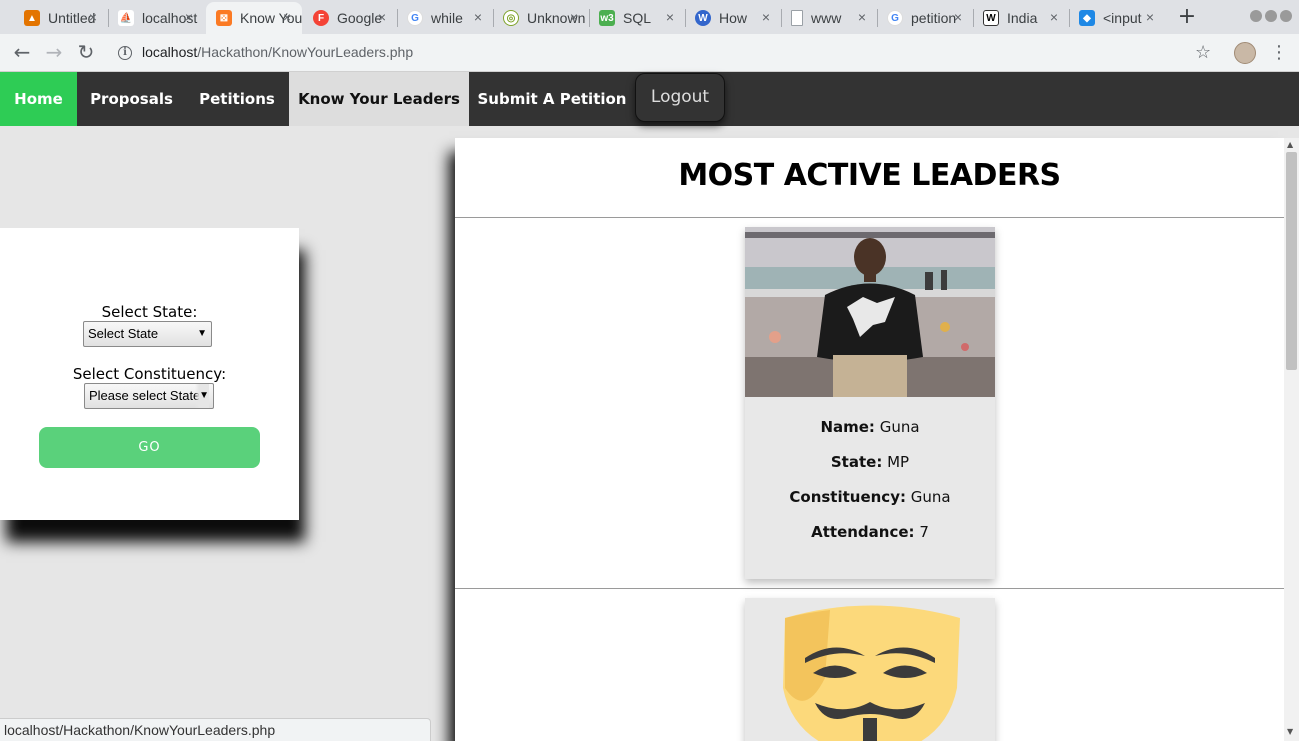 This screenshot has height=741, width=1299. Describe the element at coordinates (237, 99) in the screenshot. I see `nav-petitions: Petitions` at that location.